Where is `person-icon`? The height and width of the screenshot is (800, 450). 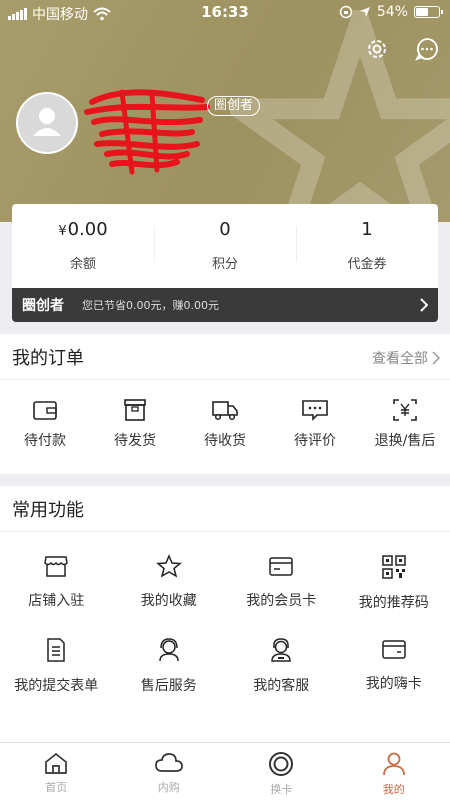 person-icon is located at coordinates (393, 764).